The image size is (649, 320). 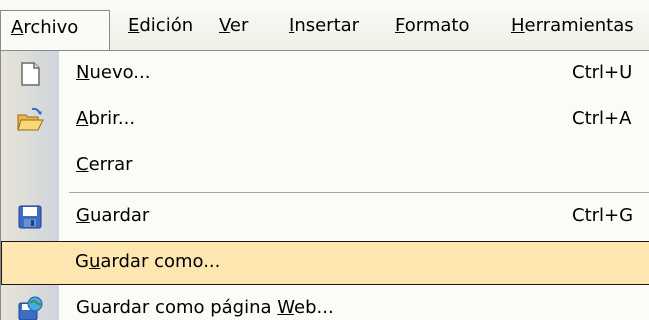 What do you see at coordinates (239, 25) in the screenshot?
I see `menu-ver-label: er` at bounding box center [239, 25].